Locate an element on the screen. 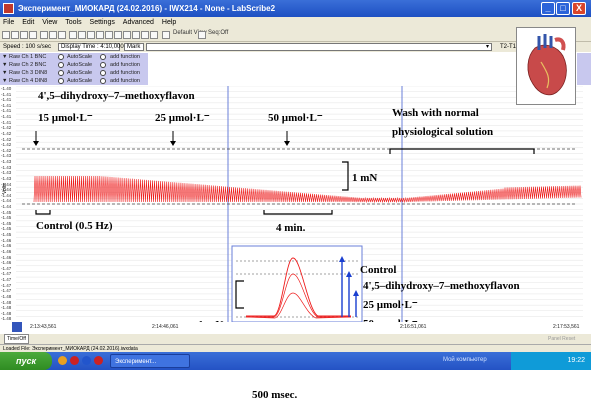 This screenshot has height=411, width=591. channel-row: ▼ Raw Ch 4 DIN8 AutoScale add function is located at coordinates (74, 81).